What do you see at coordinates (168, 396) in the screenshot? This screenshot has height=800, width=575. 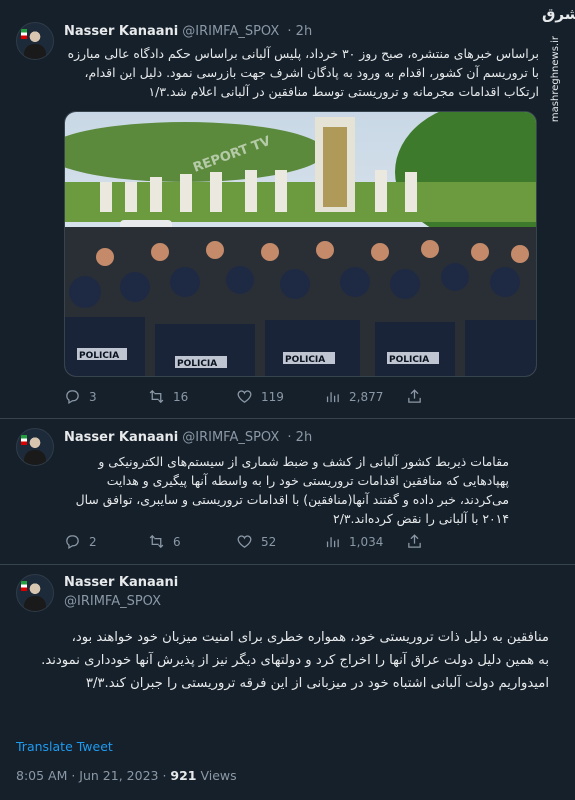 I see `retweet-button: 16` at bounding box center [168, 396].